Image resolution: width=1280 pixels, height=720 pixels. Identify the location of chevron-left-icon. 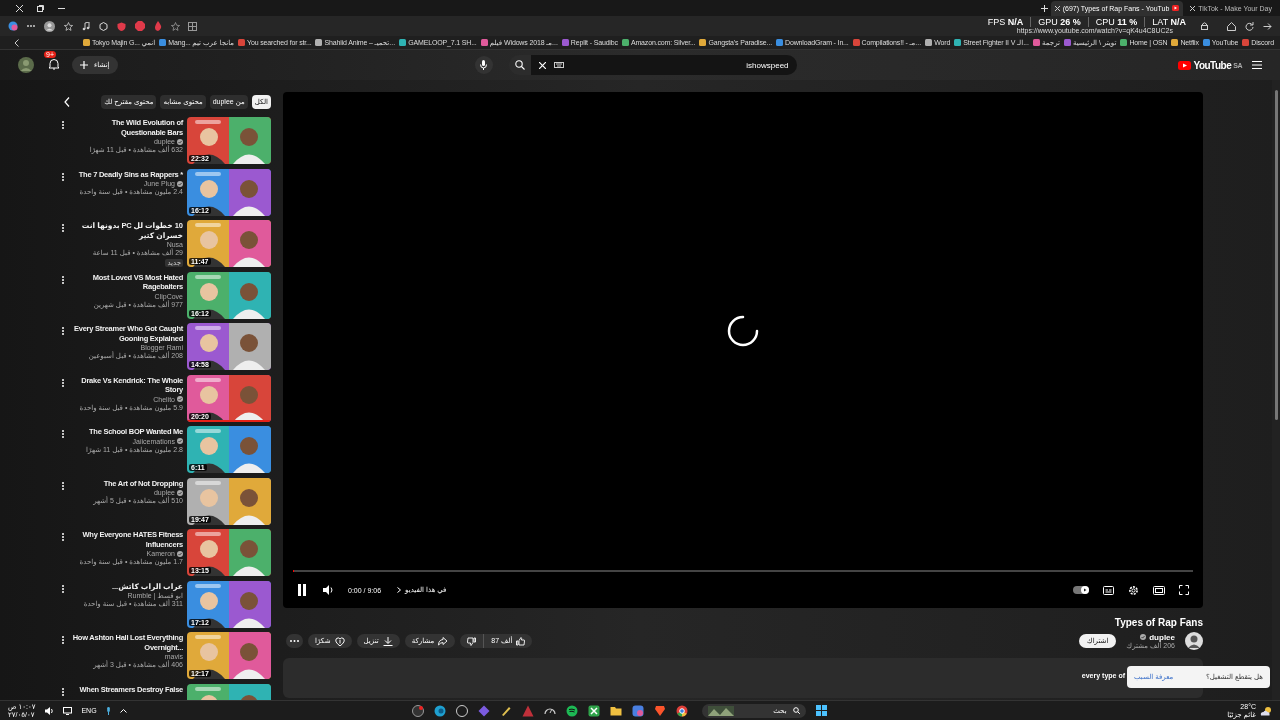
(16, 42).